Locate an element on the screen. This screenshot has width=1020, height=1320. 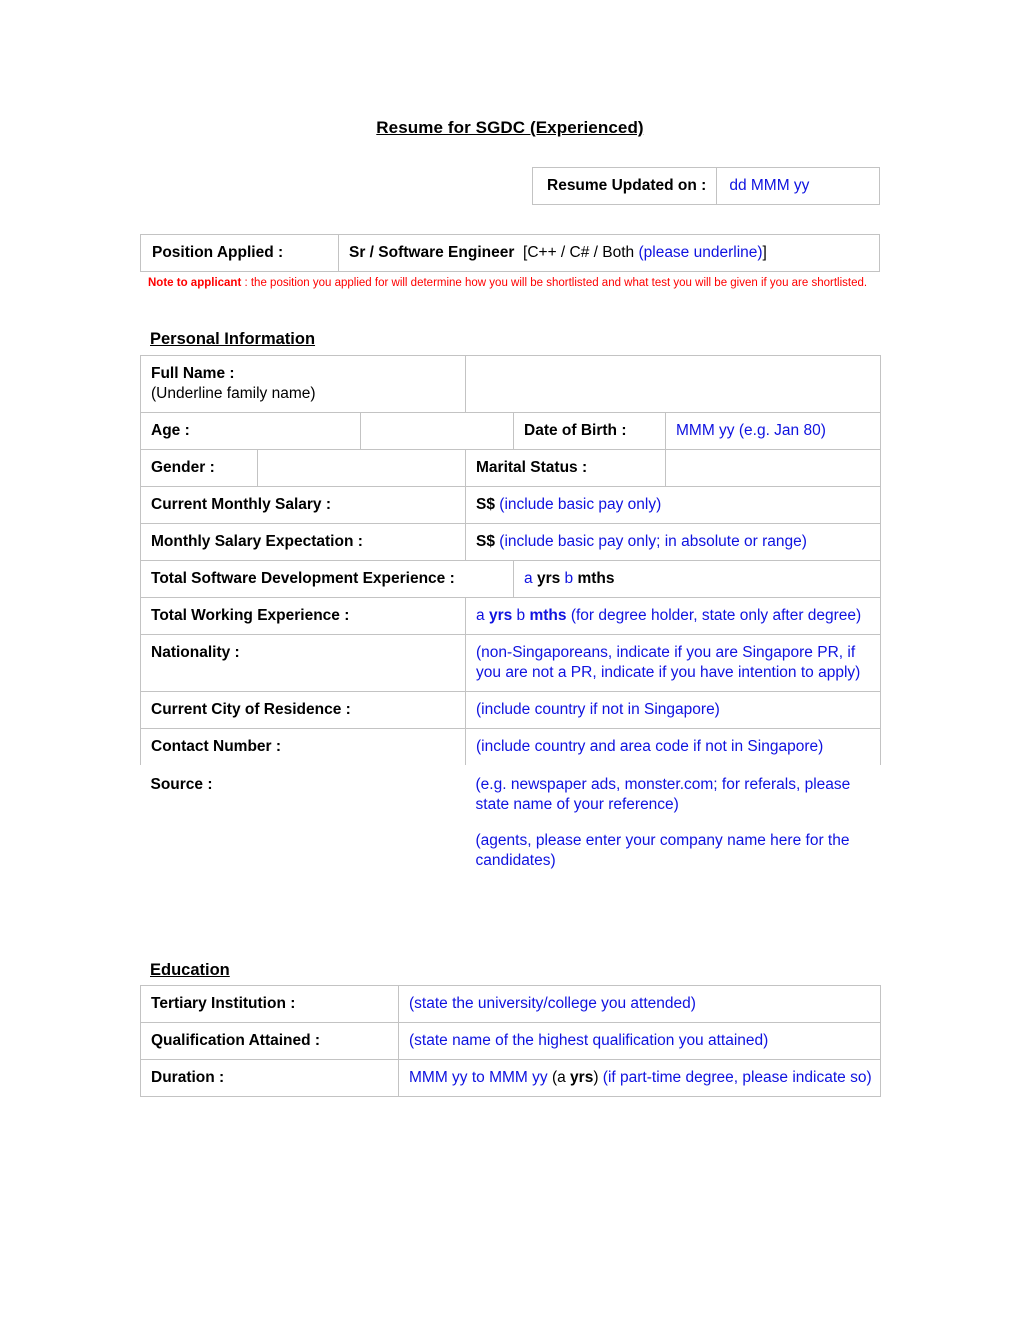
table-row-full-name: Full Name : (Underline family name) is located at coordinates (510, 384).